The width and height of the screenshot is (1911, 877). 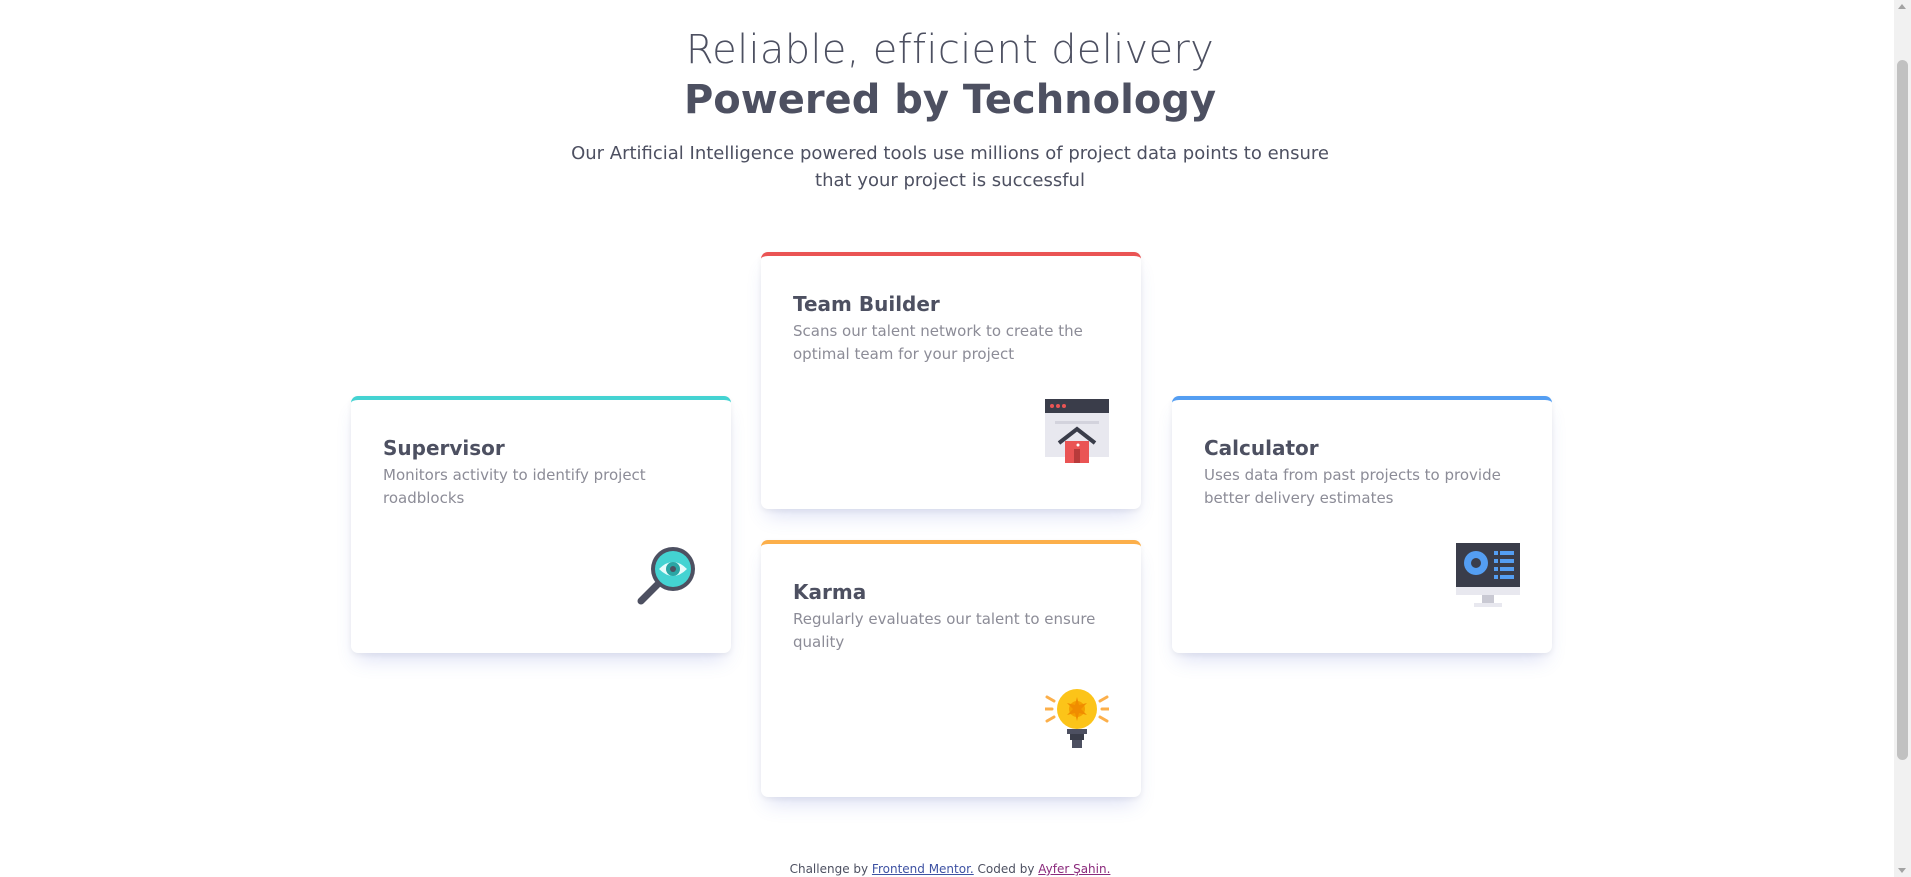 What do you see at coordinates (923, 869) in the screenshot?
I see `frontend-mentor-link: Frontend Mentor.` at bounding box center [923, 869].